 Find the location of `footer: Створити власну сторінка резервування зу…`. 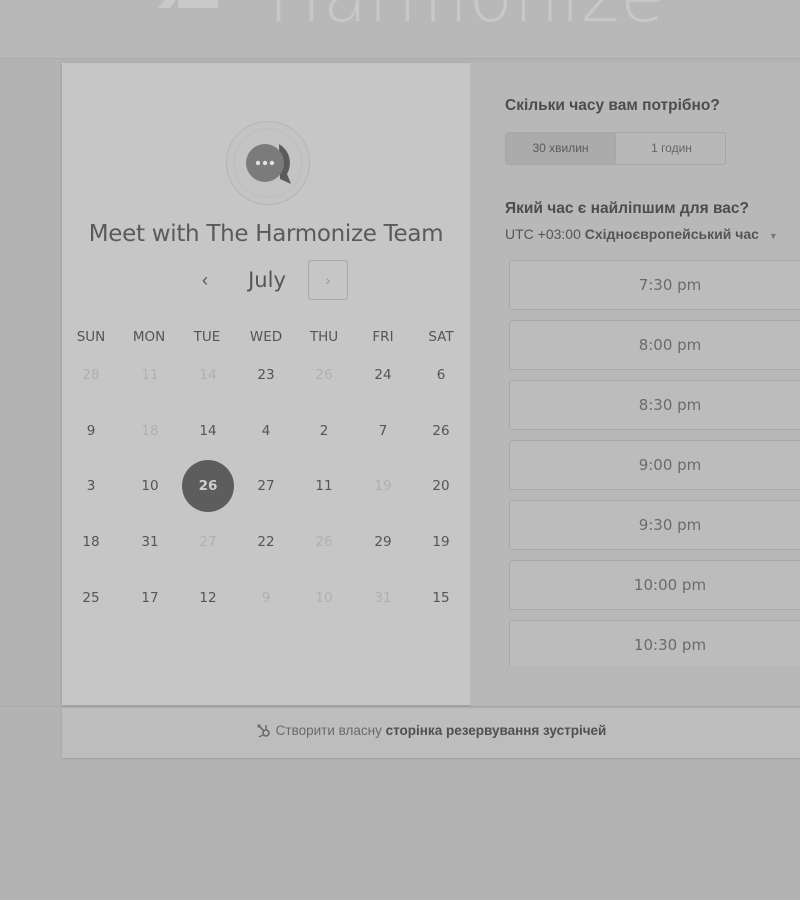

footer: Створити власну сторінка резервування зу… is located at coordinates (431, 732).